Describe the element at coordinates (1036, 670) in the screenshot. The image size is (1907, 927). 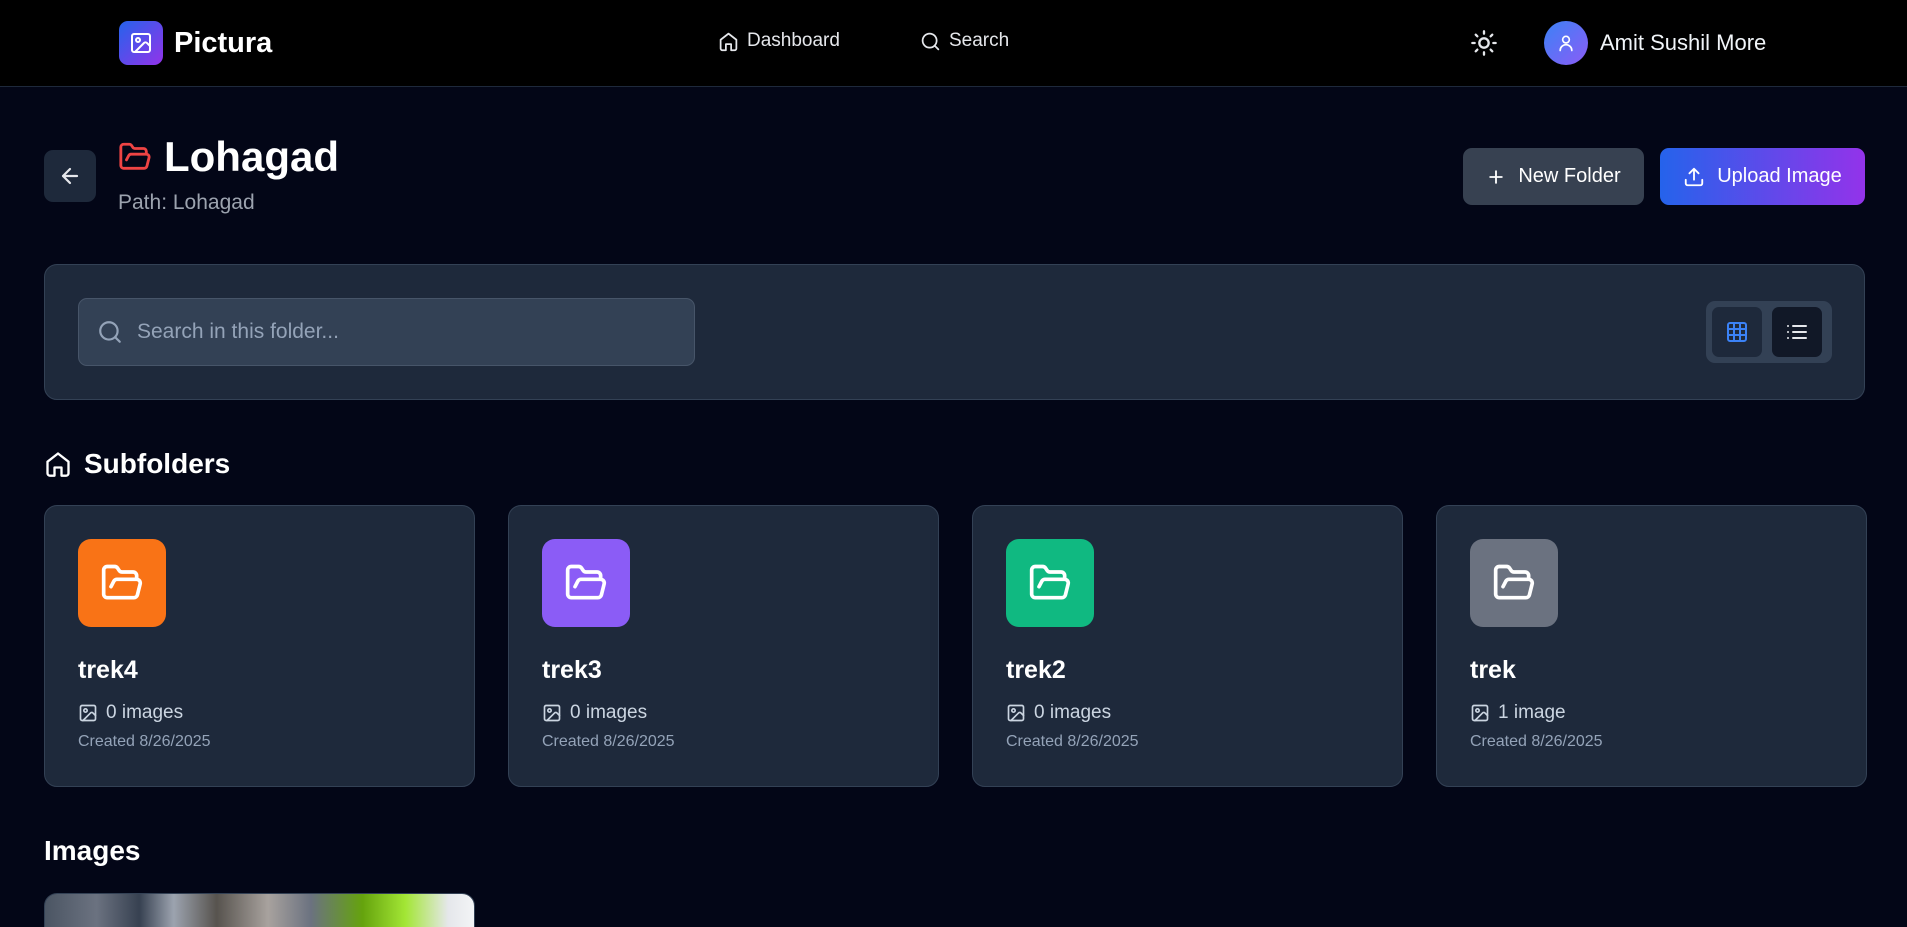
I see `folder-name: trek2` at that location.